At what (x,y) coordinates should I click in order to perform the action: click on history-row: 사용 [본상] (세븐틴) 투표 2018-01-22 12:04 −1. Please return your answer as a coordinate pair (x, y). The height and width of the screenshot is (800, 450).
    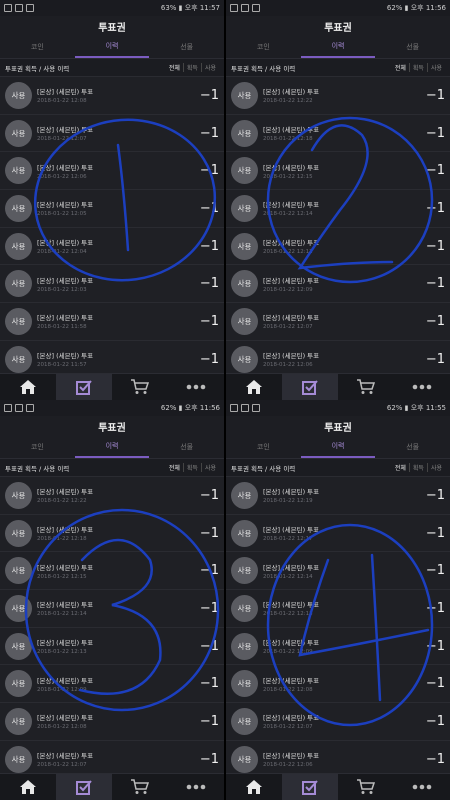
    Looking at the image, I should click on (112, 246).